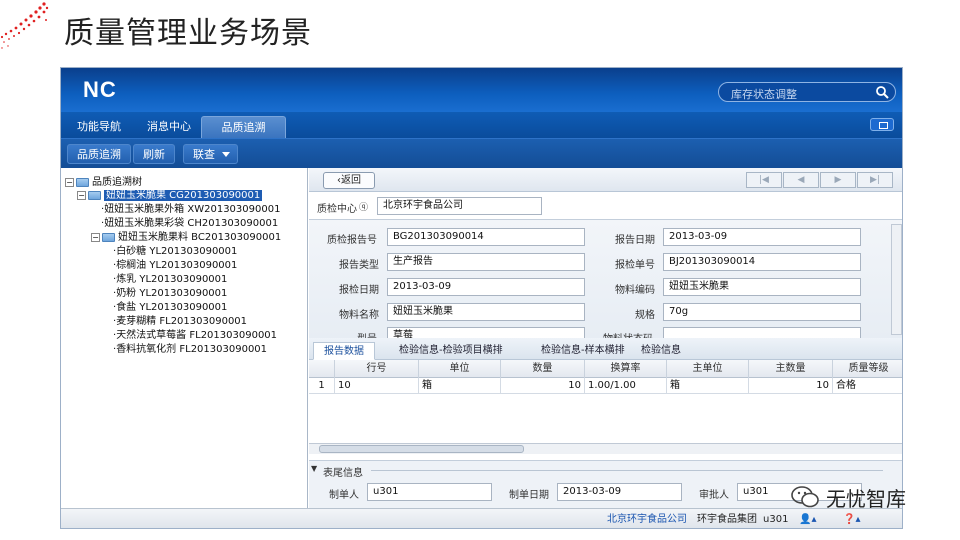 This screenshot has height=540, width=960. What do you see at coordinates (170, 307) in the screenshot?
I see `tree-node: ·食盐 YL201303090001` at bounding box center [170, 307].